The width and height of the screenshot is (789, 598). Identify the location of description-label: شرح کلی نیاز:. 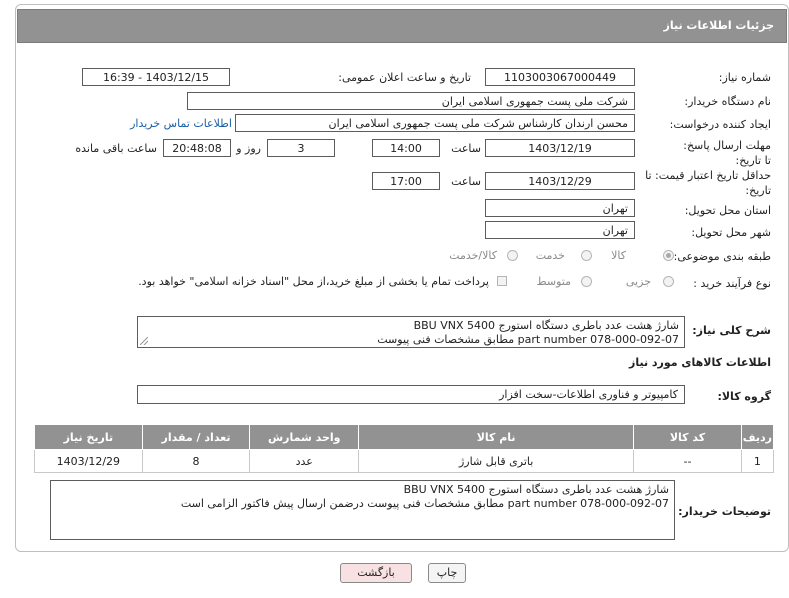
(731, 330).